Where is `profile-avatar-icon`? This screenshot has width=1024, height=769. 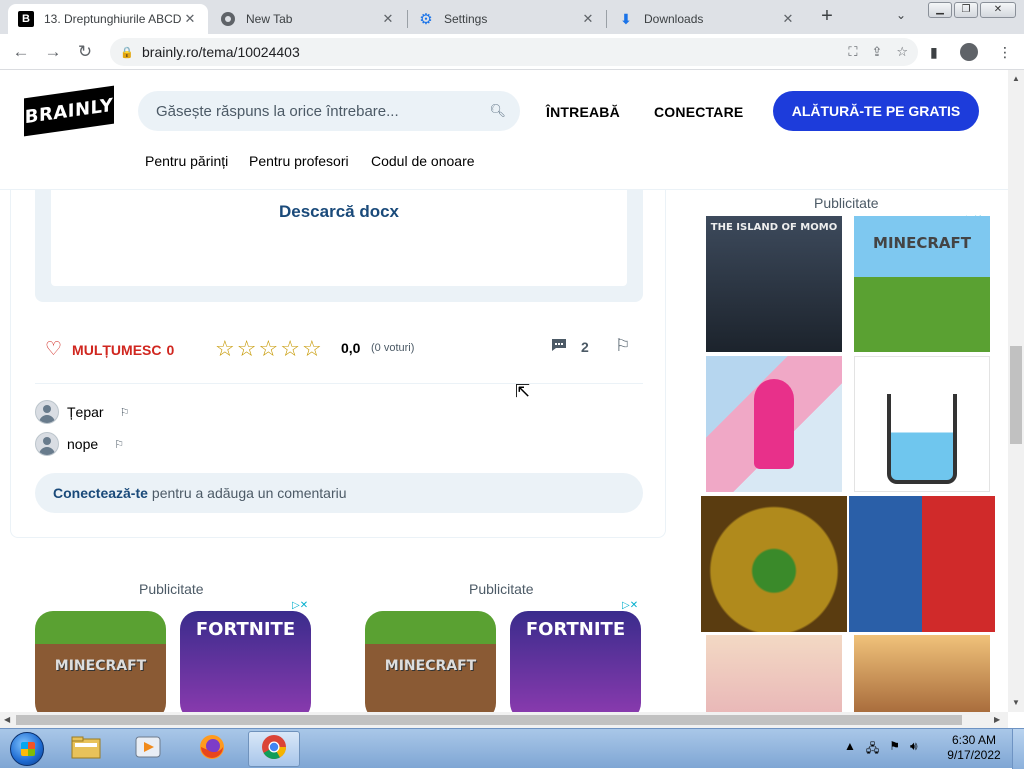
profile-avatar-icon is located at coordinates (969, 52).